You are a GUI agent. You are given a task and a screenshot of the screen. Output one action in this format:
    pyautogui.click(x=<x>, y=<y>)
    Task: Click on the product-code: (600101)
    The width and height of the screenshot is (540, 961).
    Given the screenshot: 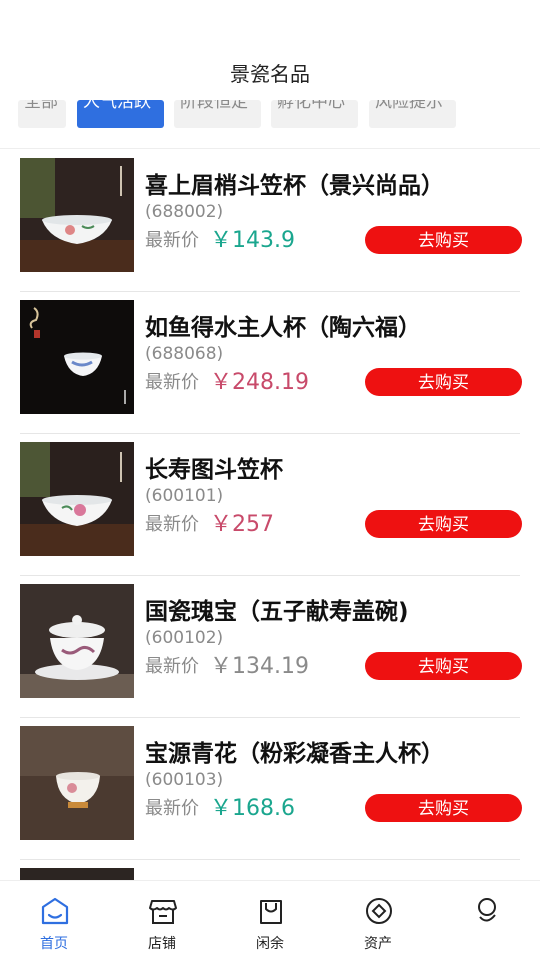 What is the action you would take?
    pyautogui.click(x=184, y=496)
    